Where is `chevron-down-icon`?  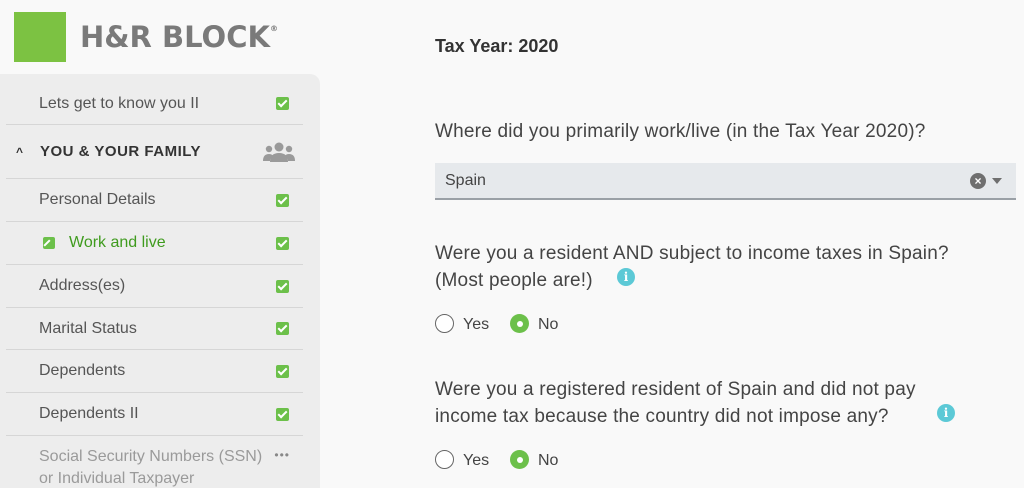
chevron-down-icon is located at coordinates (997, 181).